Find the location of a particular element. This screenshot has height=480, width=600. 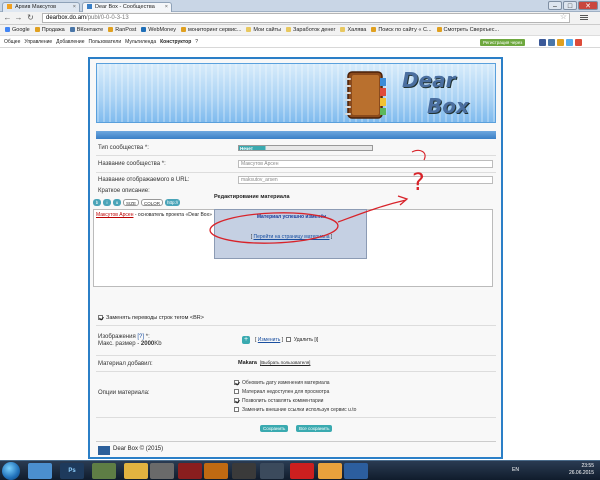

photoshop-taskbar-icon: Ps is located at coordinates (72, 471).